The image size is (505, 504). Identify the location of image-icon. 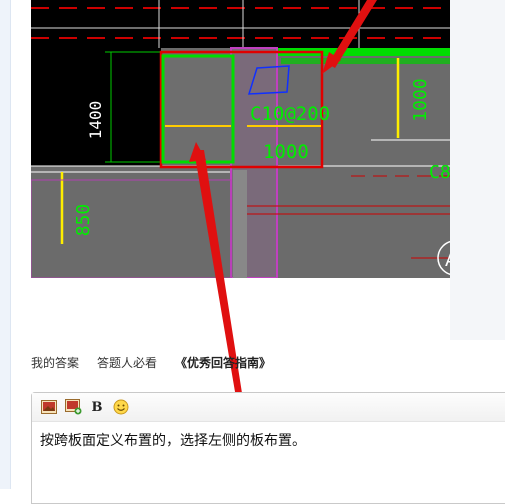
(49, 407).